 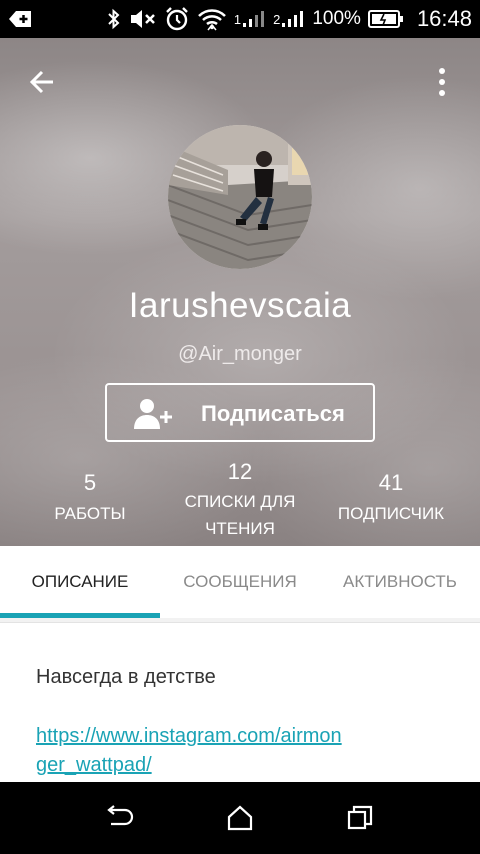 What do you see at coordinates (240, 305) in the screenshot?
I see `profile-display-name: Iarushevscaia` at bounding box center [240, 305].